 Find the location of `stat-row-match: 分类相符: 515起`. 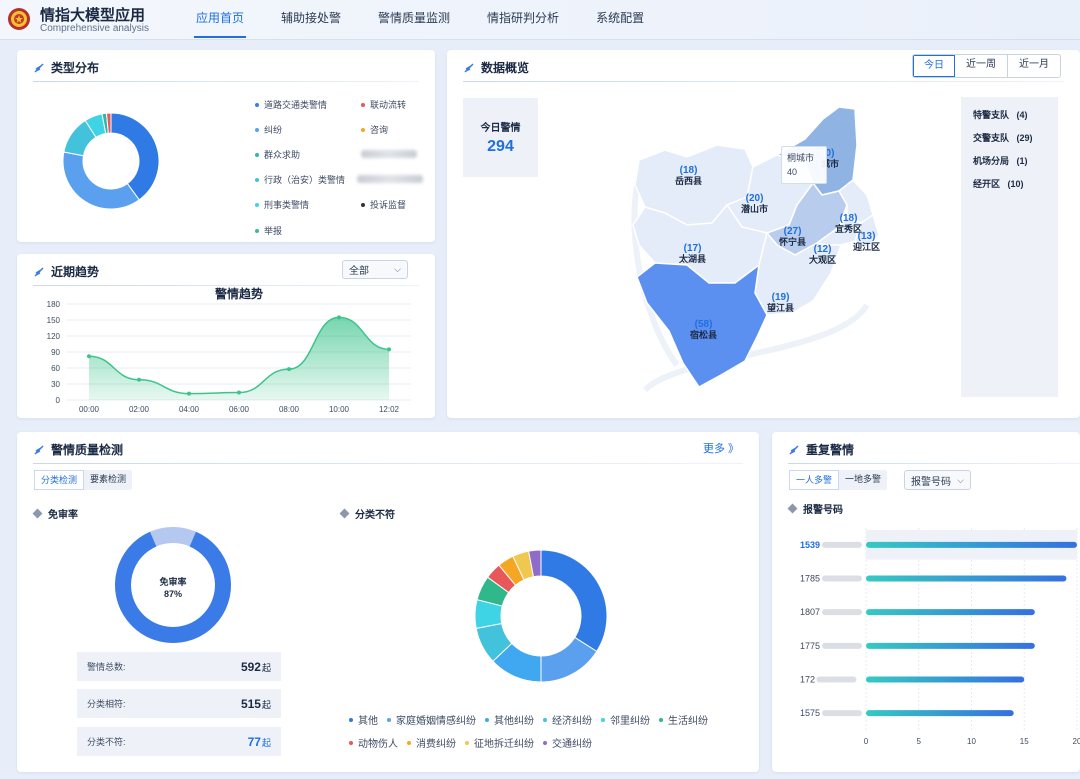

stat-row-match: 分类相符: 515起 is located at coordinates (179, 703).